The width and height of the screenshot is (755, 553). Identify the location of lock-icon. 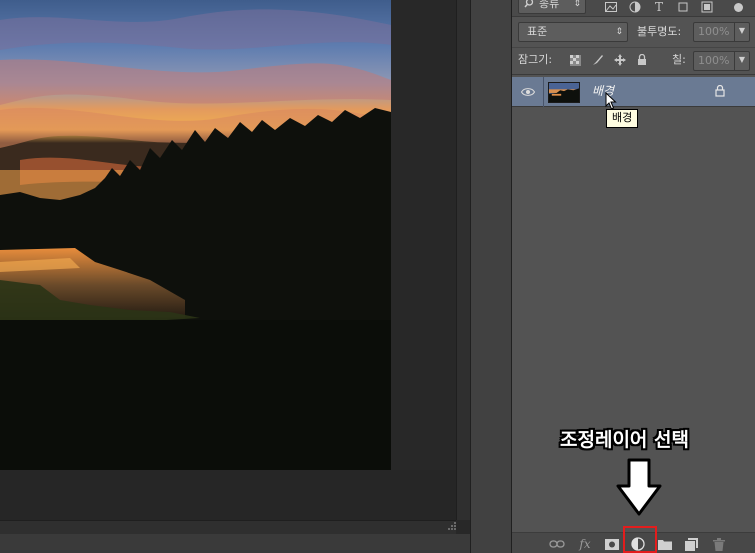
(720, 91).